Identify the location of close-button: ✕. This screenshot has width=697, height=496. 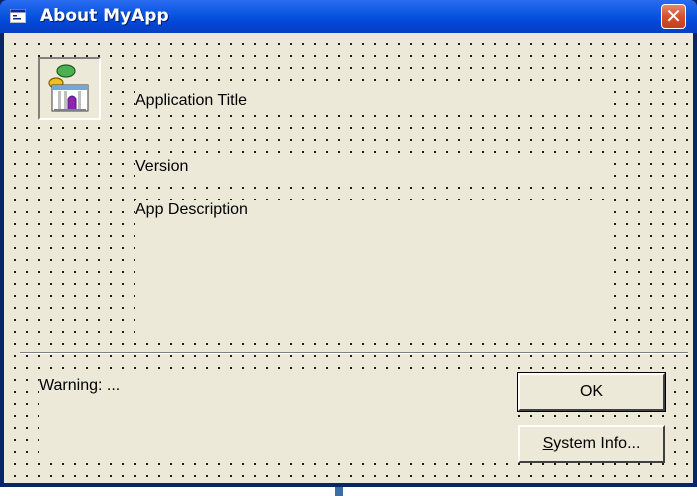
(673, 16).